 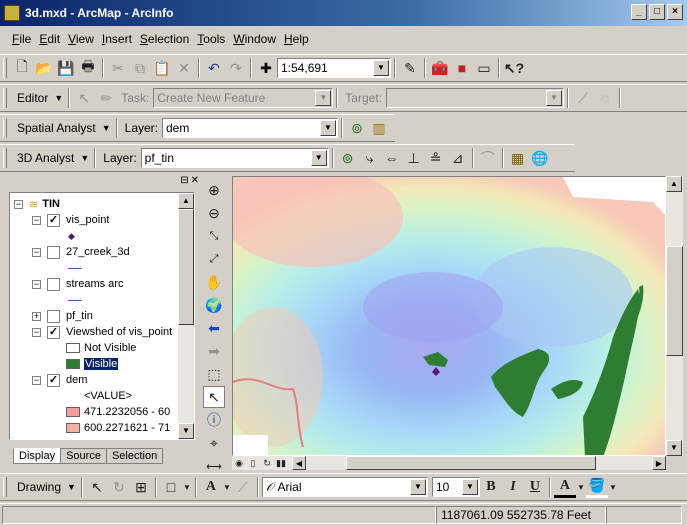 What do you see at coordinates (84, 98) in the screenshot?
I see `edit-tool-icon: ↖` at bounding box center [84, 98].